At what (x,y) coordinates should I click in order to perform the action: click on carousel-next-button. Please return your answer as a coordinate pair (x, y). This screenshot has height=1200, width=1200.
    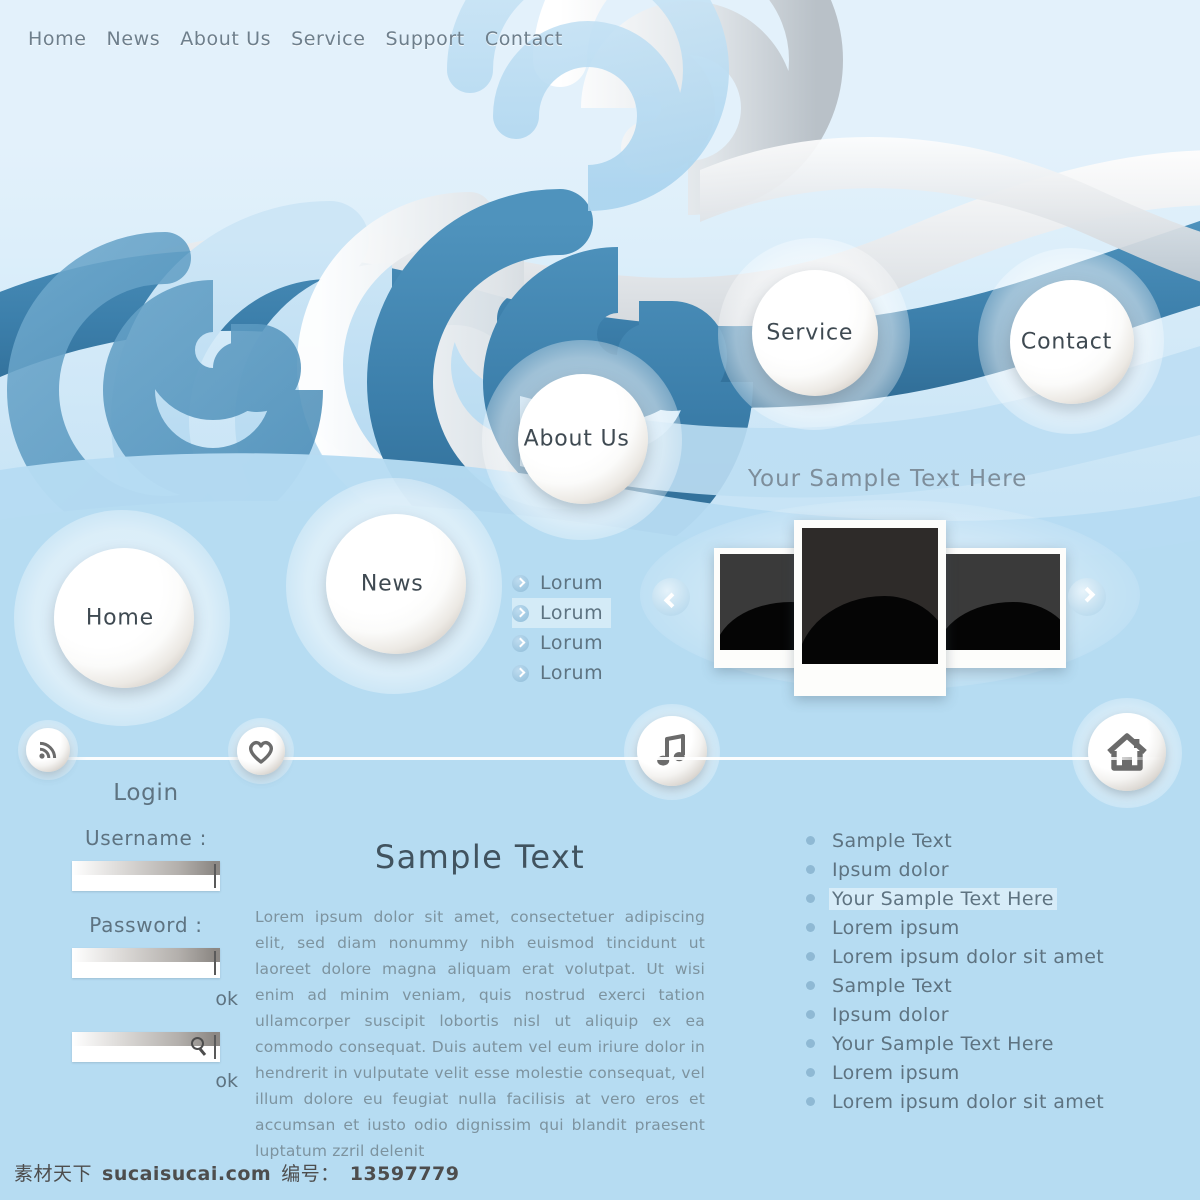
    Looking at the image, I should click on (1087, 597).